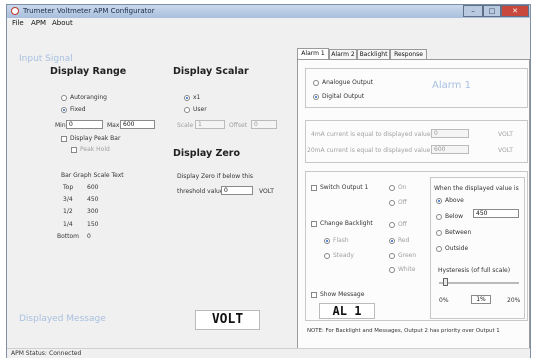 This screenshot has width=537, height=362. I want to click on bar-row-label: 1/4, so click(68, 224).